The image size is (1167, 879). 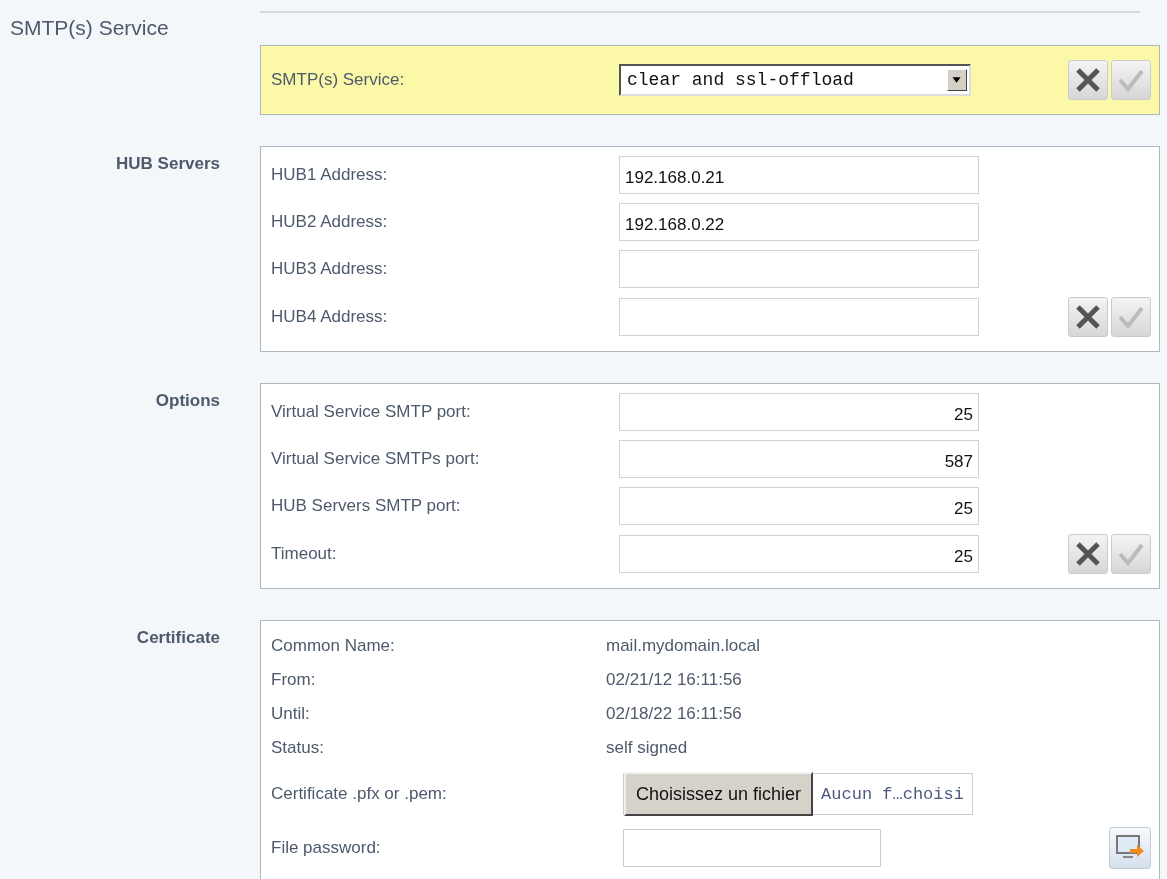 What do you see at coordinates (683, 646) in the screenshot?
I see `detail-value: mail.mydomain.local` at bounding box center [683, 646].